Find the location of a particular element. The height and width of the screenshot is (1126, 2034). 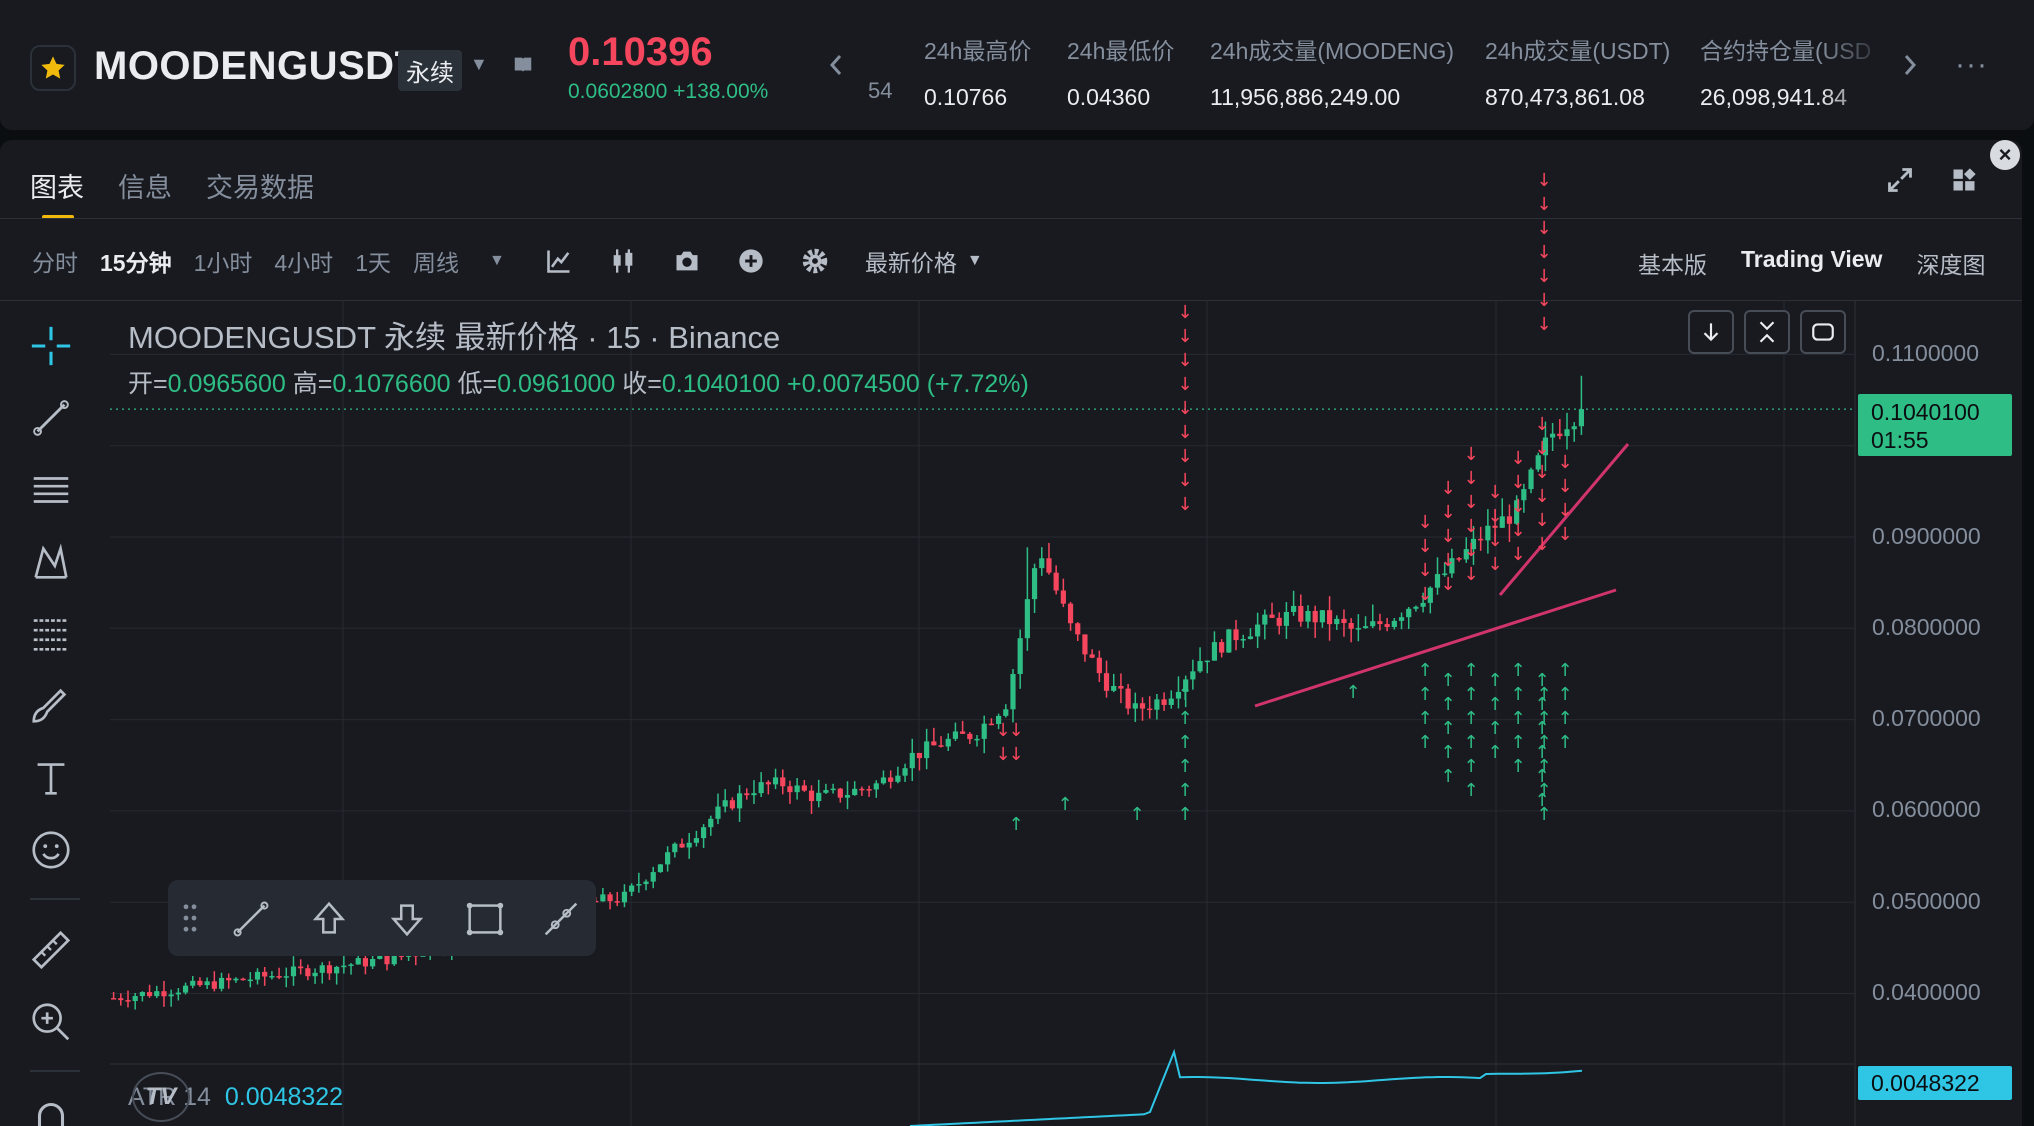

close-label: 收= is located at coordinates (642, 384).